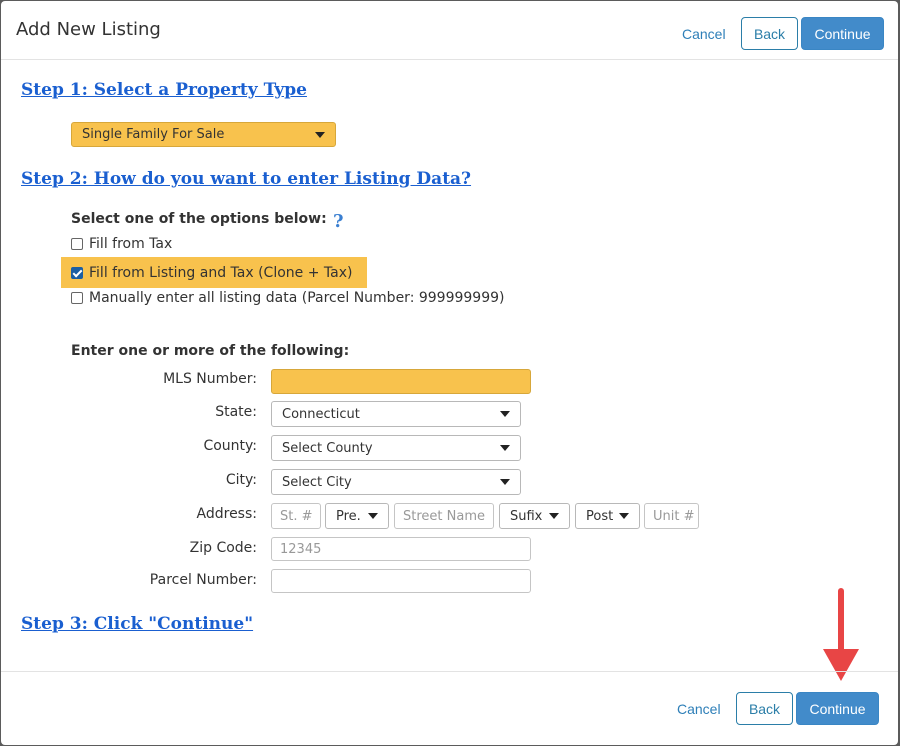 The image size is (900, 746). I want to click on option-fill-from-listing-and-tax: Fill from Listing and Tax (Clone + Tax), so click(214, 272).